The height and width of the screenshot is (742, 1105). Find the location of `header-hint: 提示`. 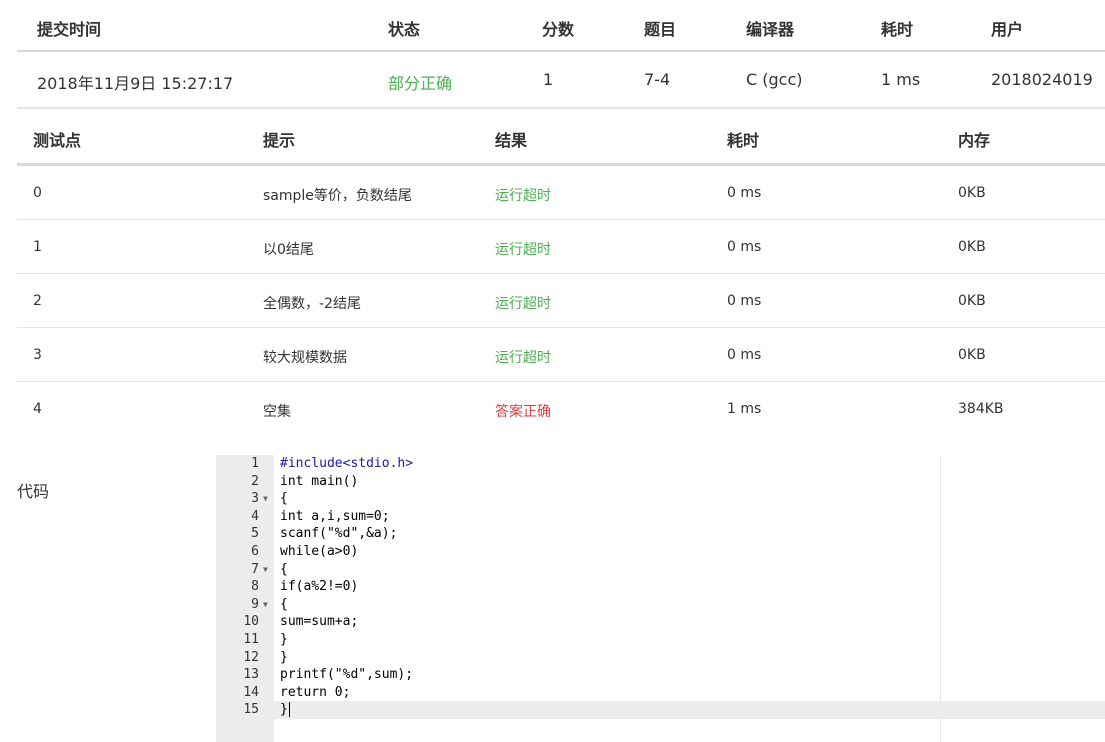

header-hint: 提示 is located at coordinates (279, 140).